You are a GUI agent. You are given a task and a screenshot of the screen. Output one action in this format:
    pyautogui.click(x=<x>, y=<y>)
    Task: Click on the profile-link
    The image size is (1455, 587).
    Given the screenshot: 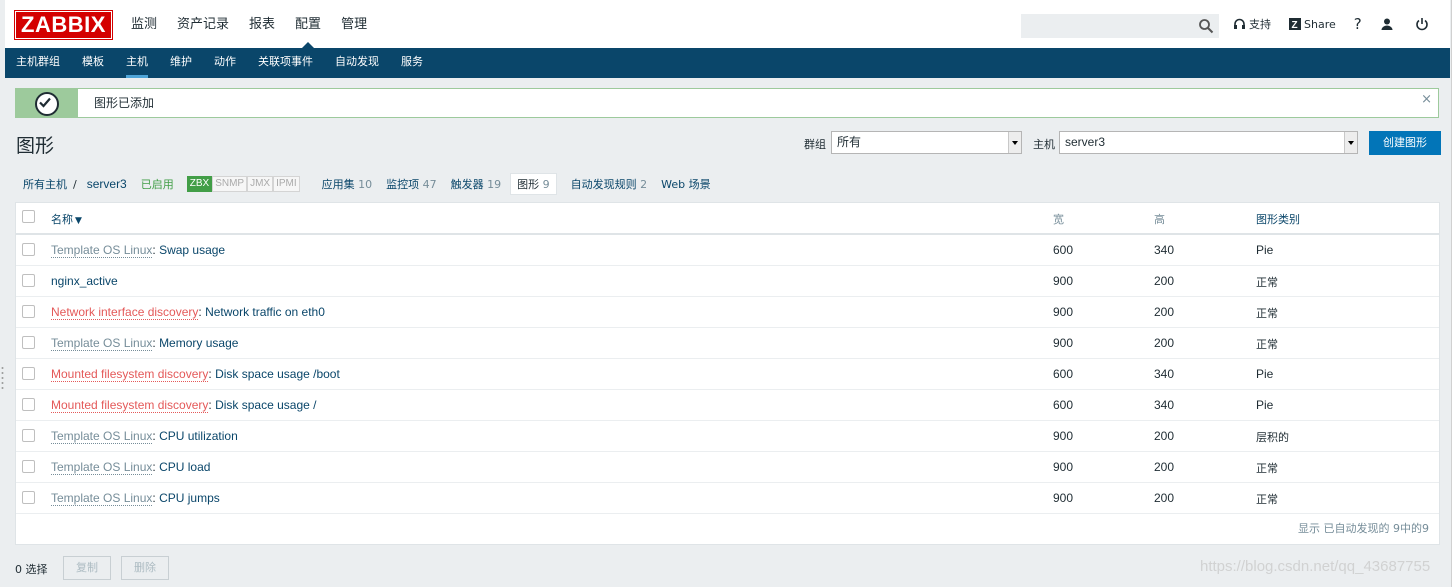 What is the action you would take?
    pyautogui.click(x=1388, y=24)
    